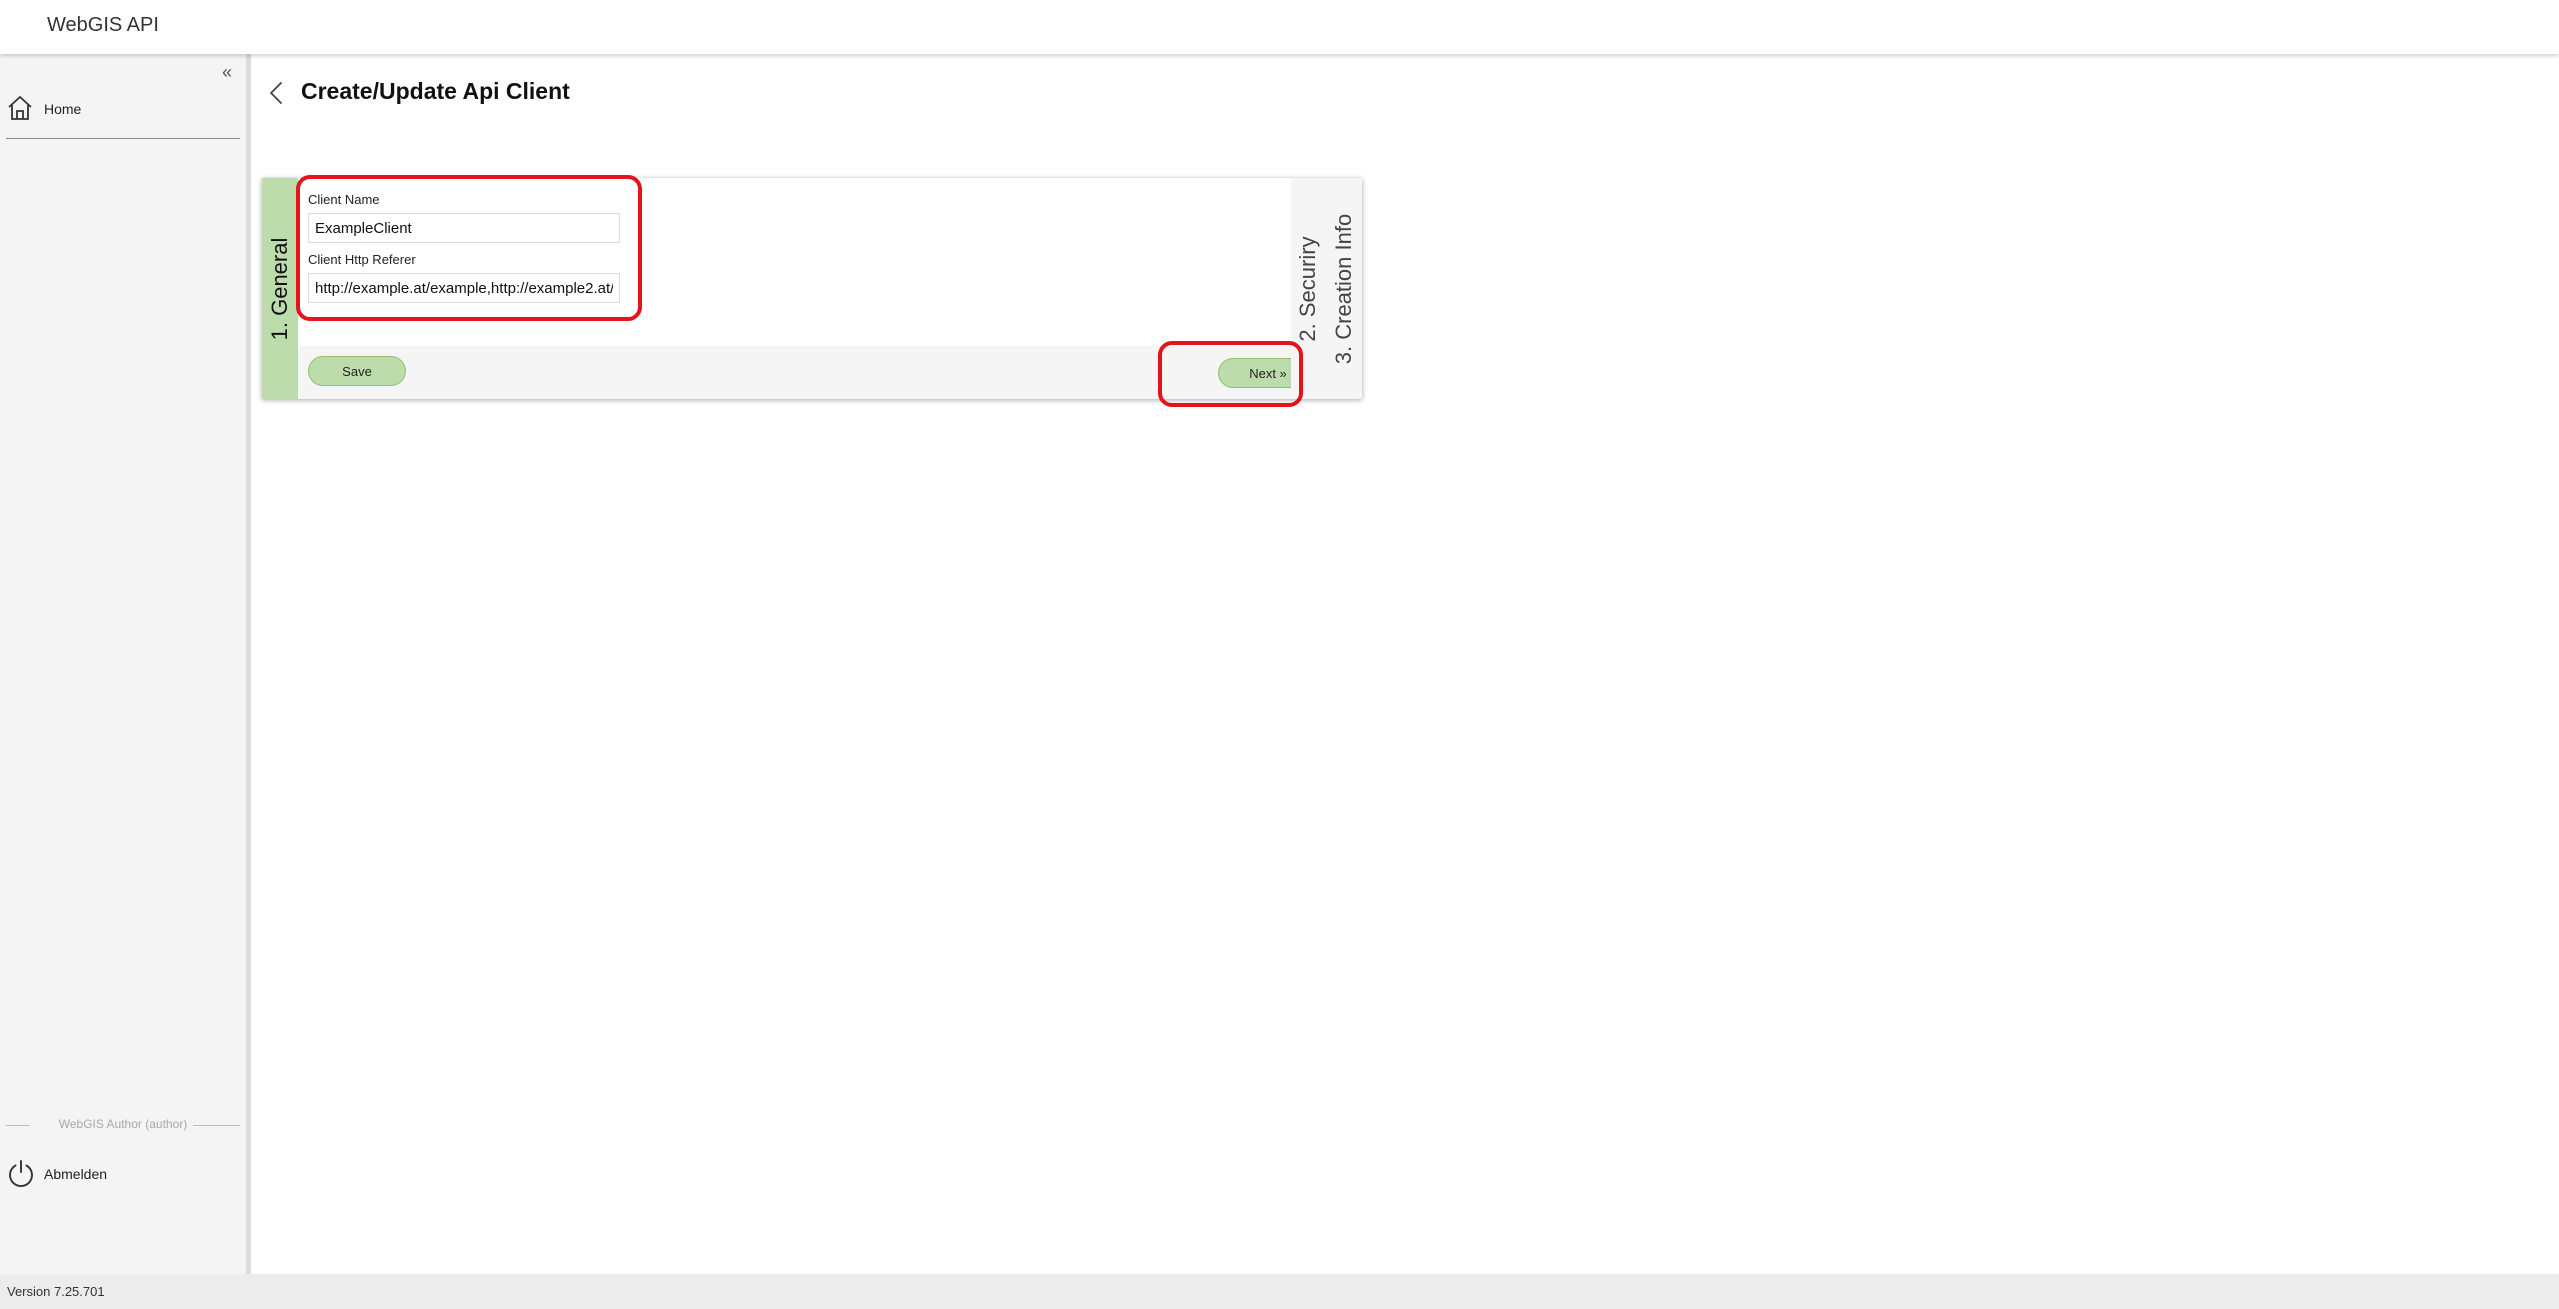  I want to click on client-name-input, so click(464, 228).